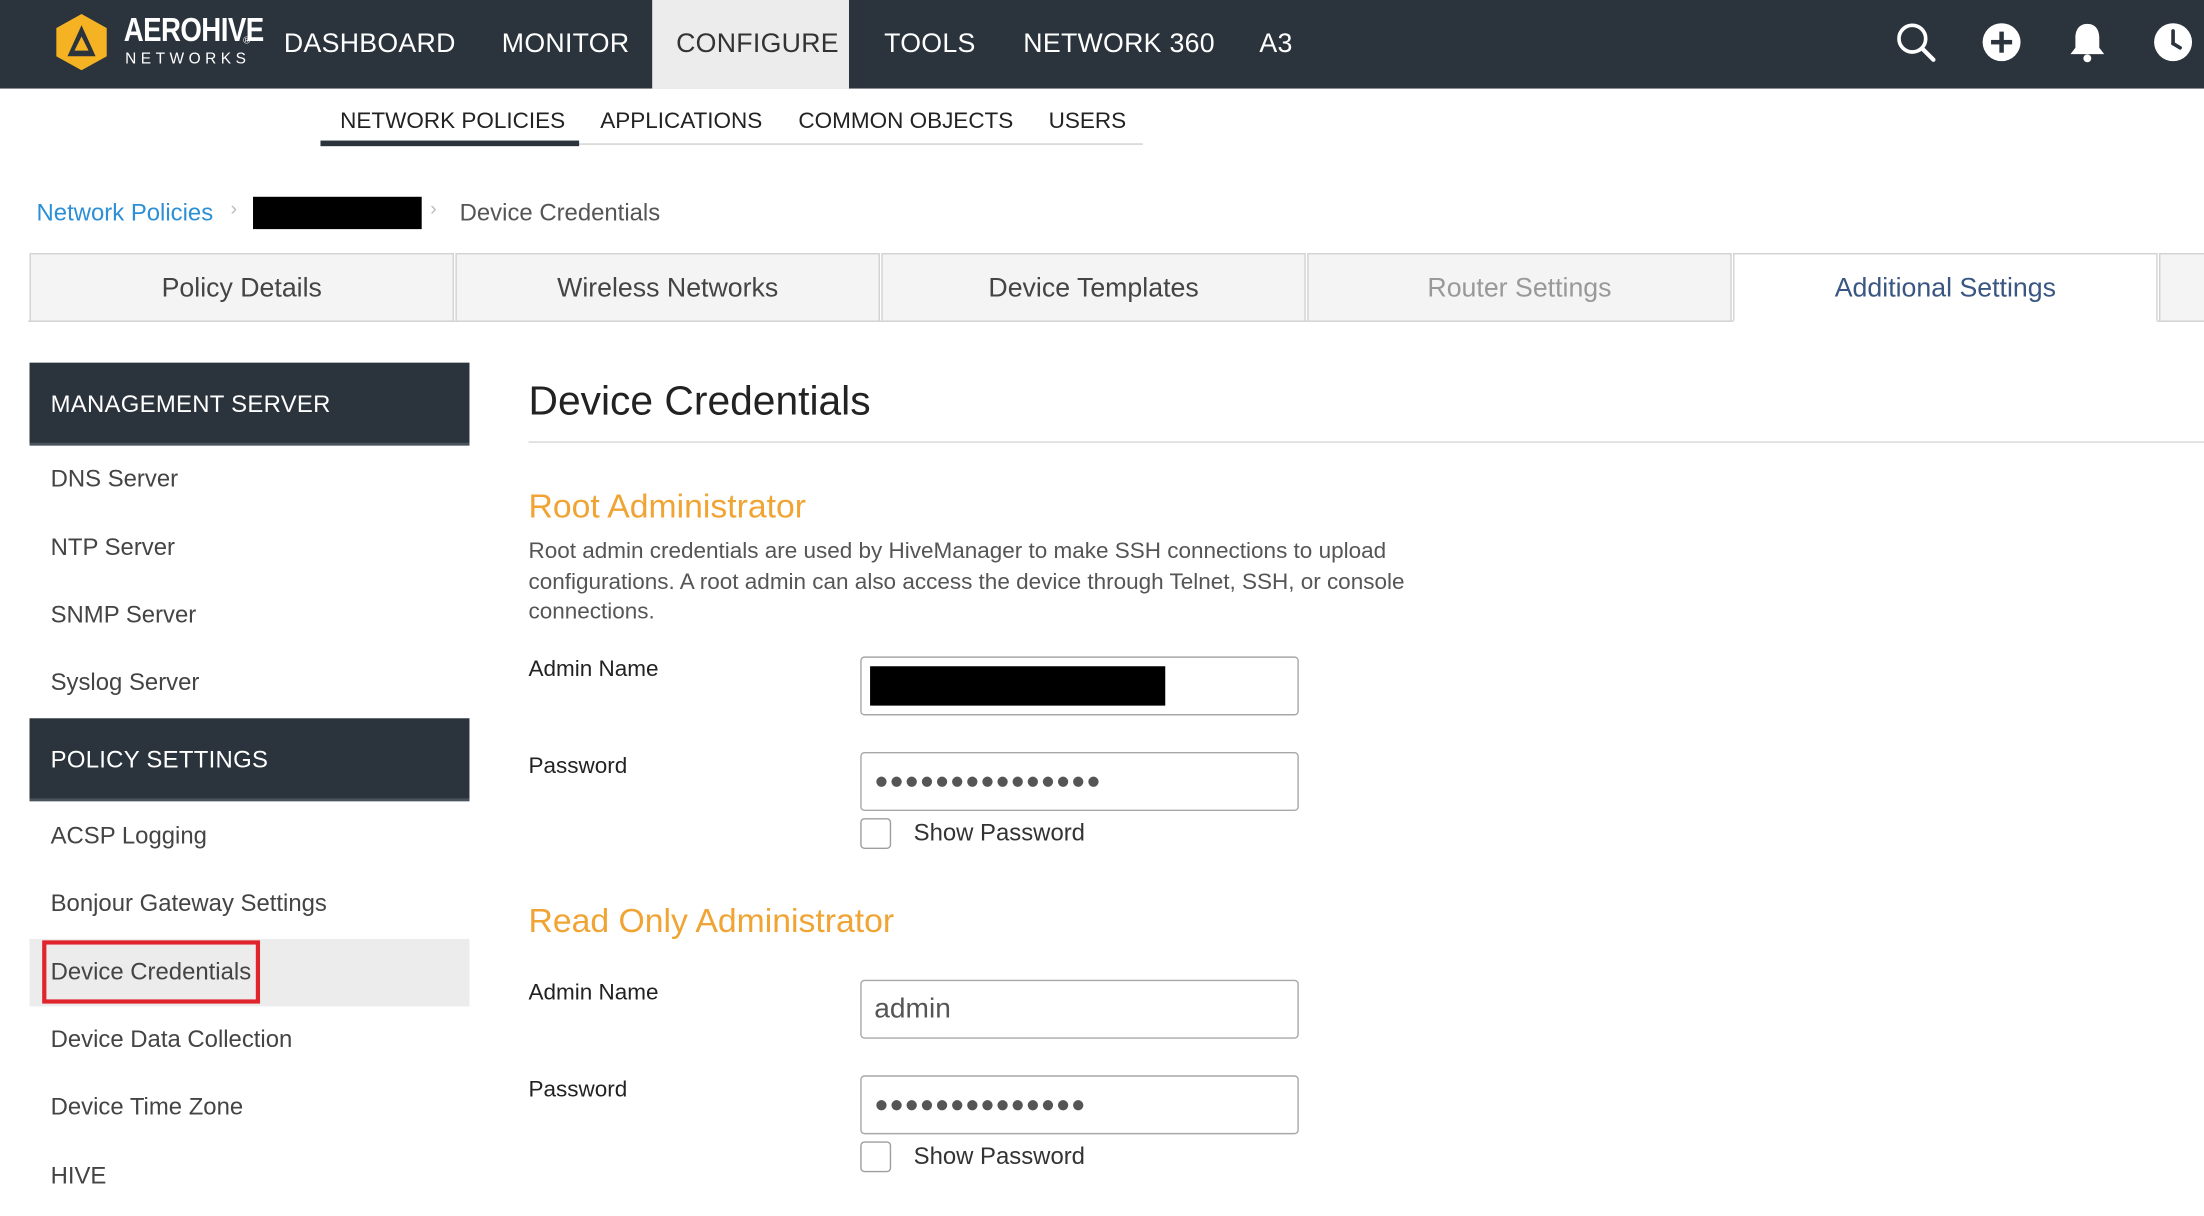  Describe the element at coordinates (247, 41) in the screenshot. I see `logo-registered-mark: ®` at that location.